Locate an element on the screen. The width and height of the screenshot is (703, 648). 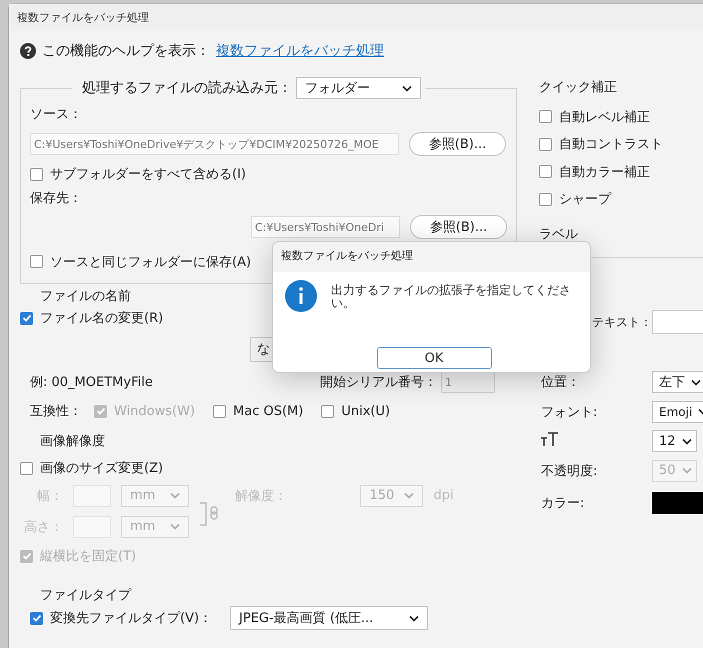
dialog-message: 出力するファイルの拡張子を指定してください。 is located at coordinates (451, 296).